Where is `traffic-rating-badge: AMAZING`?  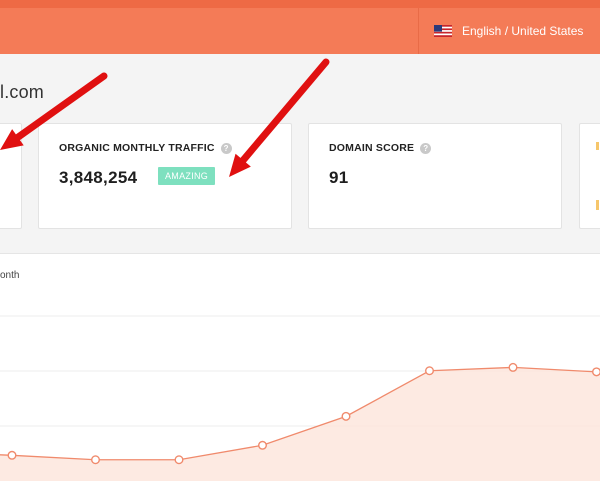 traffic-rating-badge: AMAZING is located at coordinates (187, 176).